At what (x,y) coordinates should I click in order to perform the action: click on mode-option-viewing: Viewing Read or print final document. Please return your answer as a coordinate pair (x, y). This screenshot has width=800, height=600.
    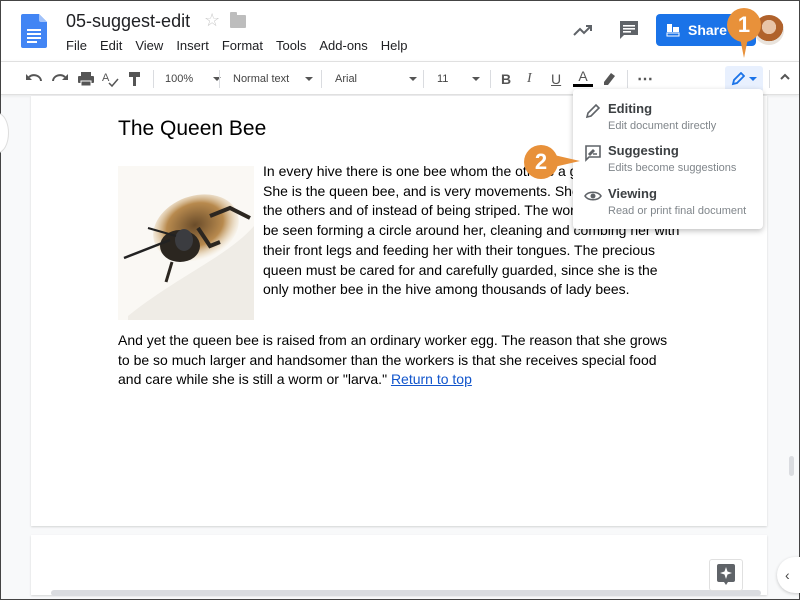
    Looking at the image, I should click on (668, 204).